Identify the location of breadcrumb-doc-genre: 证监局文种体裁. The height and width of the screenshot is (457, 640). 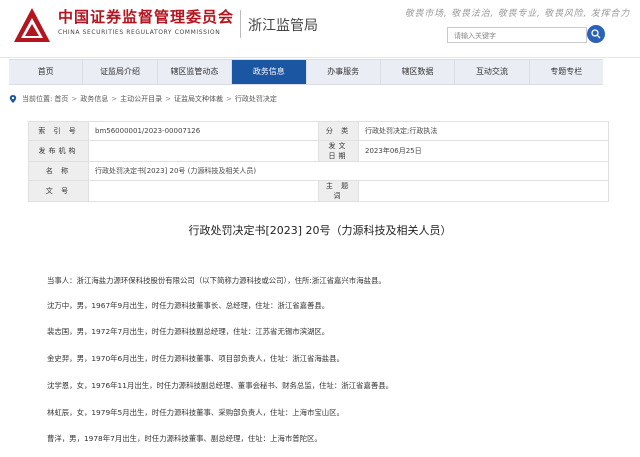
(198, 99).